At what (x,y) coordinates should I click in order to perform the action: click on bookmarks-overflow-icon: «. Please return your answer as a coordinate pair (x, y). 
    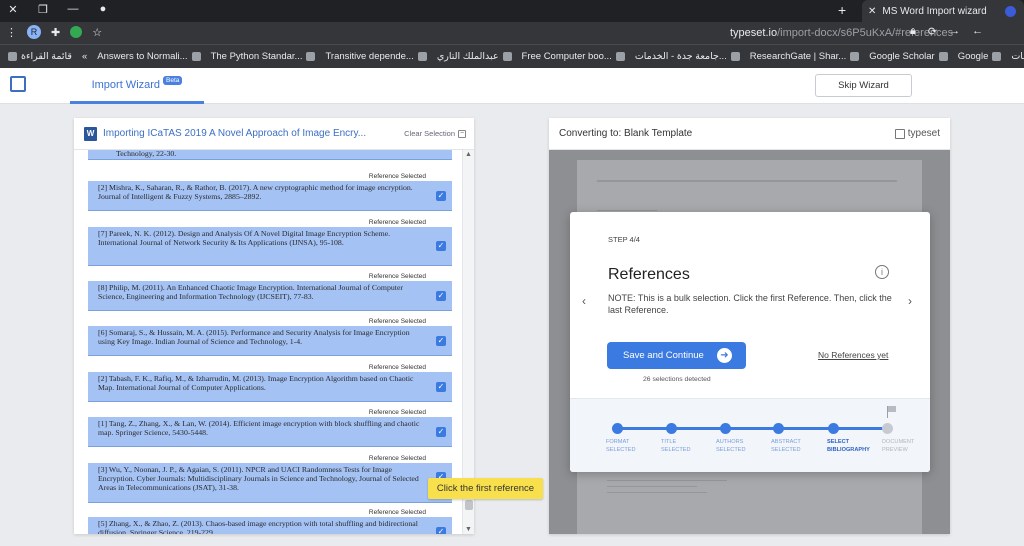
    Looking at the image, I should click on (84, 56).